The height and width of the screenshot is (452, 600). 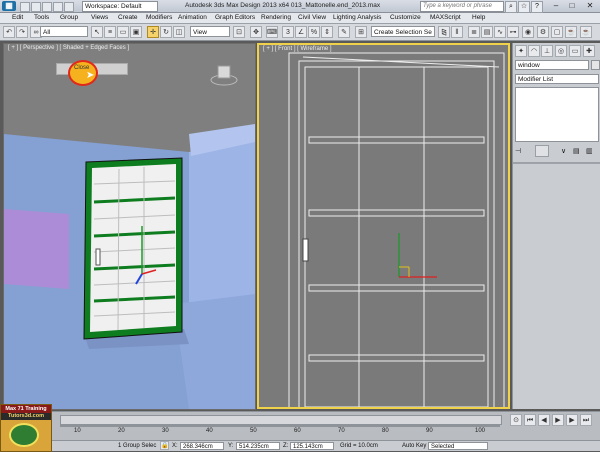 What do you see at coordinates (534, 51) in the screenshot?
I see `modify-tab-icon: ◠` at bounding box center [534, 51].